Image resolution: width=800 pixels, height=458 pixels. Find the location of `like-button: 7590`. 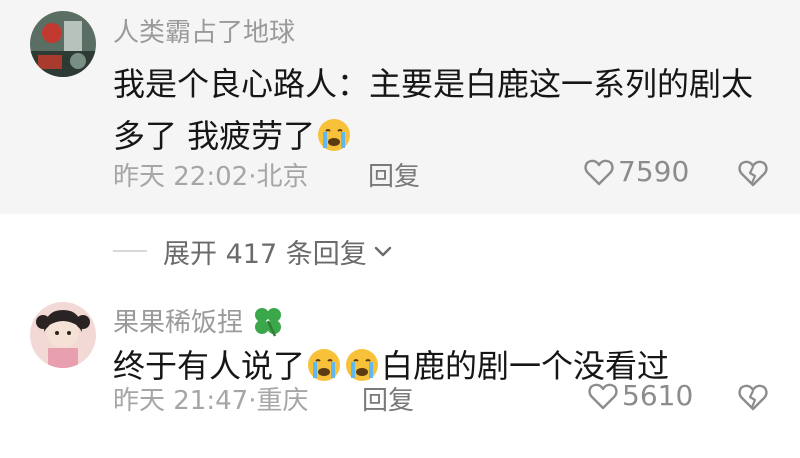

like-button: 7590 is located at coordinates (636, 171).